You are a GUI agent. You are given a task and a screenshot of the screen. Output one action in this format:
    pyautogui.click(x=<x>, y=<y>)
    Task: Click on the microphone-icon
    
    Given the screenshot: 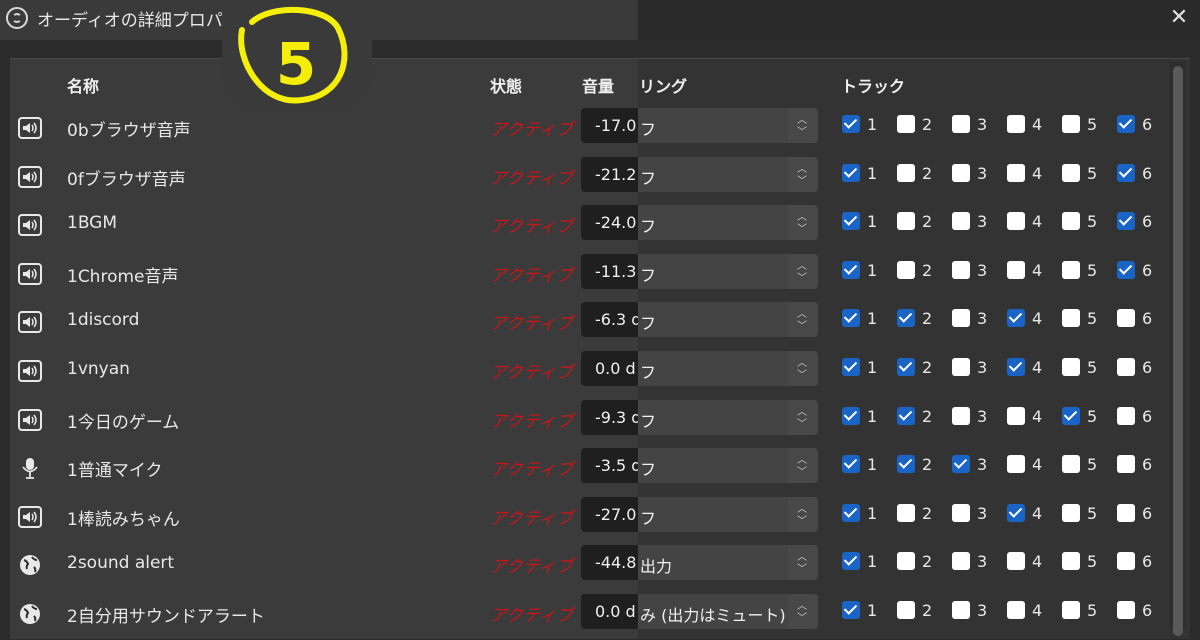 What is the action you would take?
    pyautogui.click(x=30, y=468)
    